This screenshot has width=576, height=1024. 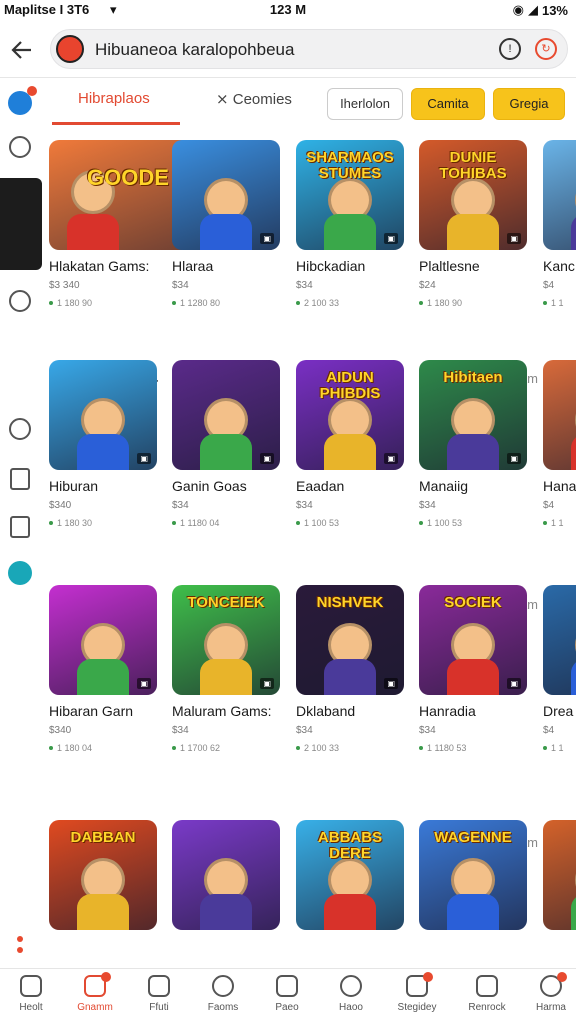 I want to click on close-icon: ⨯, so click(x=222, y=99).